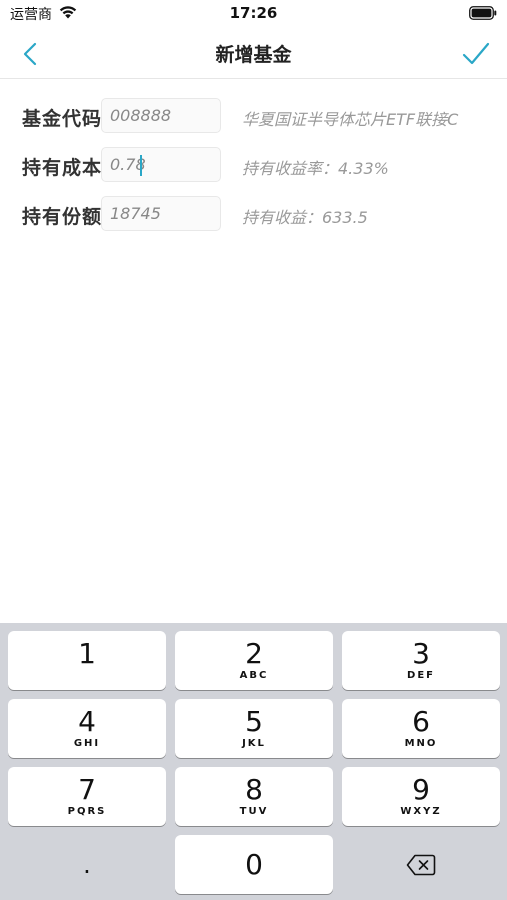 This screenshot has height=900, width=507. I want to click on key-0: 0, so click(254, 864).